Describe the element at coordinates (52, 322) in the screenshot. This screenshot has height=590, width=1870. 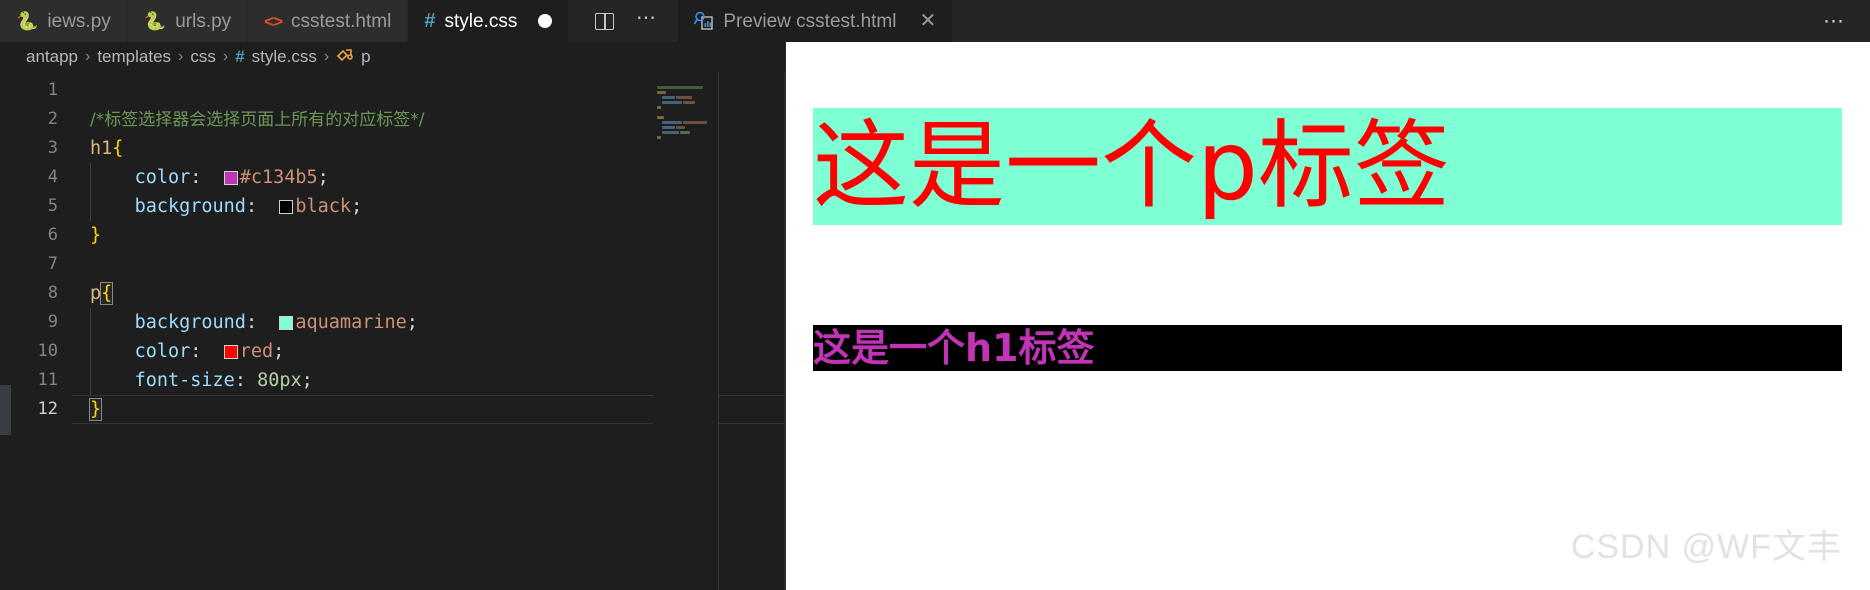
I see `line-number: 9` at that location.